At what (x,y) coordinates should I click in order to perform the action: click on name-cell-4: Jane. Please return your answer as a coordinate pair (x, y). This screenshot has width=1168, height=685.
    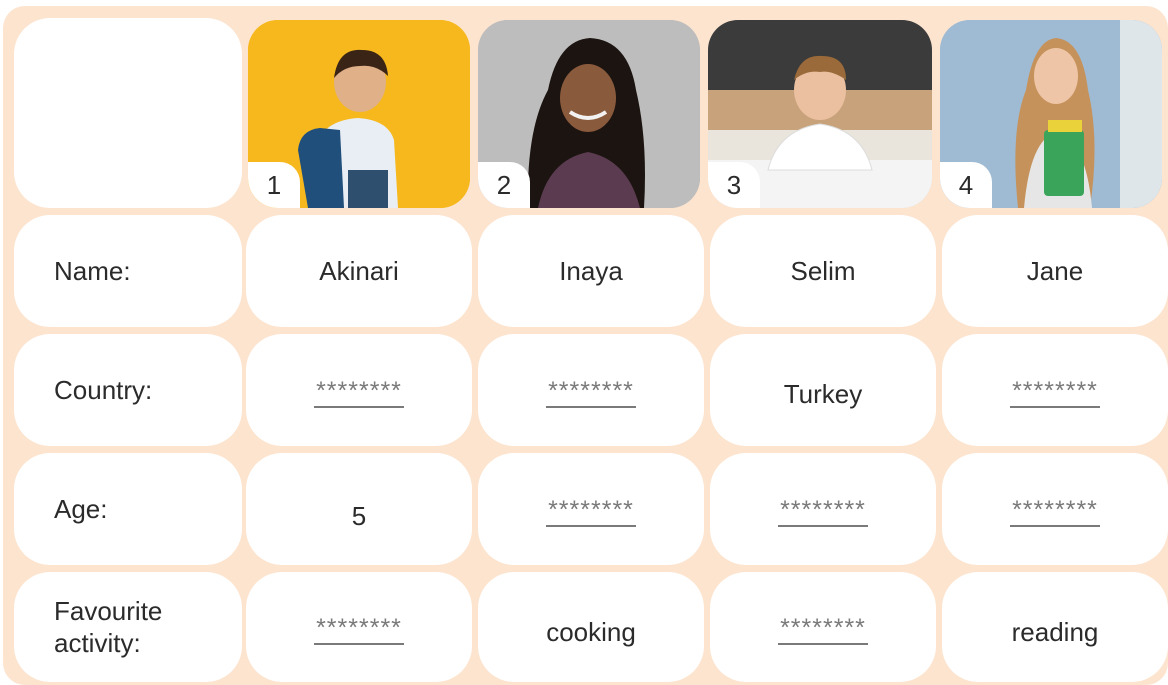
    Looking at the image, I should click on (1055, 271).